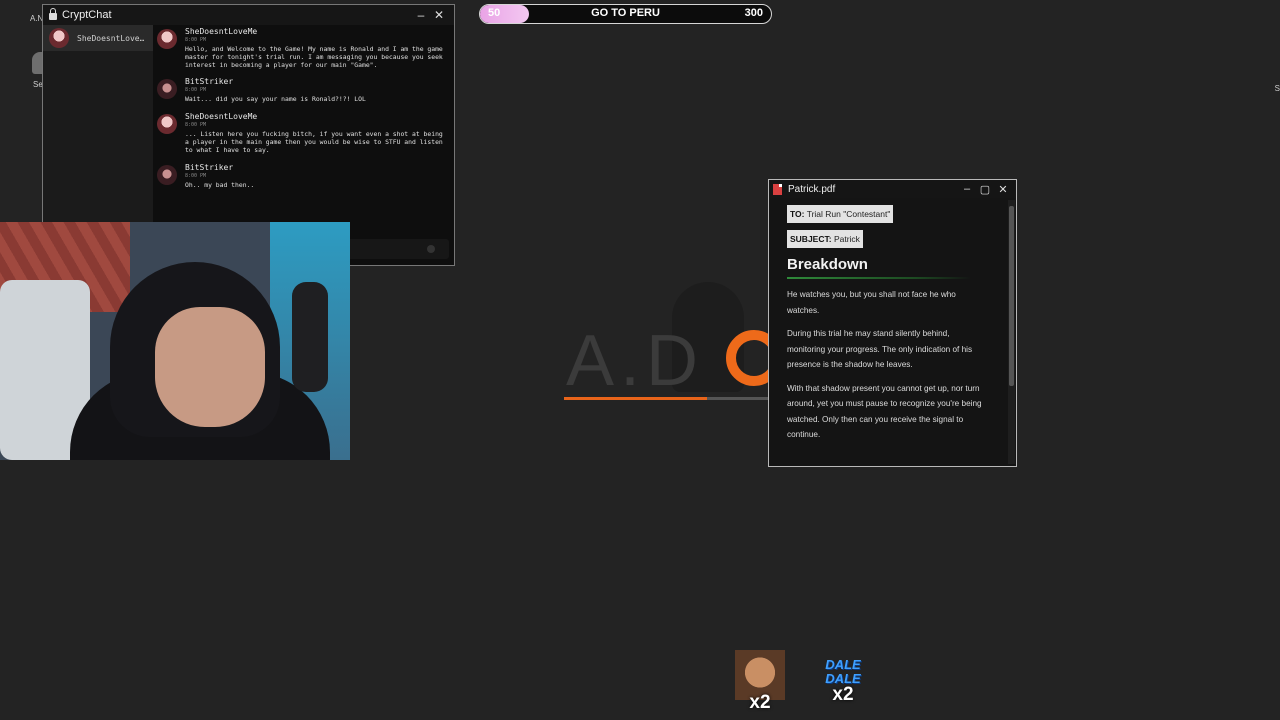 This screenshot has height=720, width=1280. I want to click on maximize-button: ▢, so click(985, 189).